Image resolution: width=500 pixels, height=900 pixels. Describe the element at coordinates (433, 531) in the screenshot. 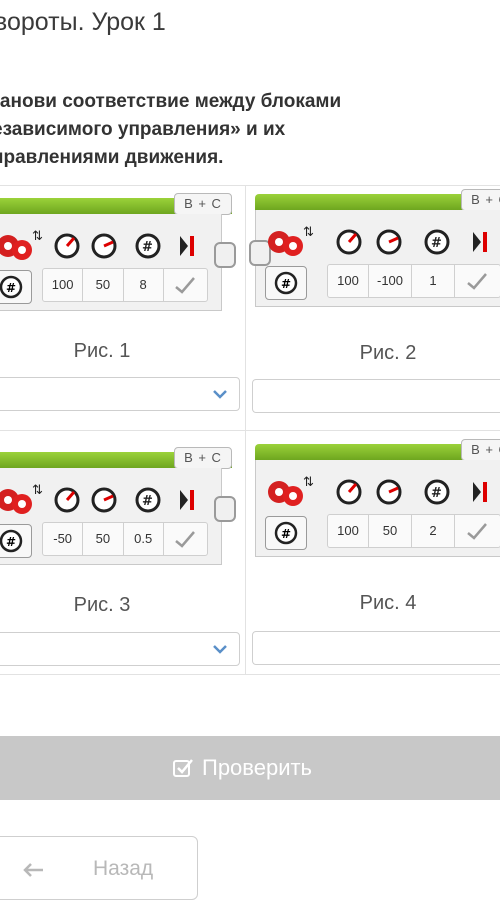

I see `param-rotations: 2` at that location.